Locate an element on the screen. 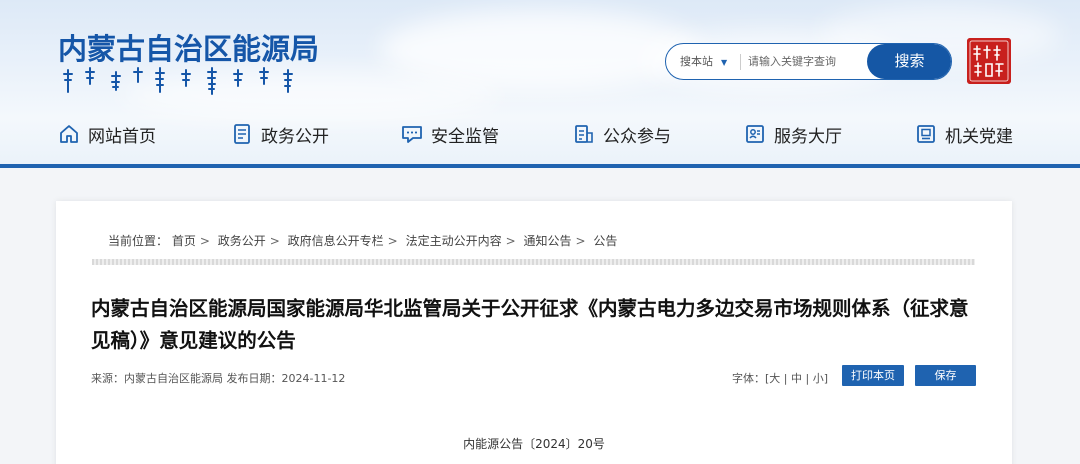 The height and width of the screenshot is (464, 1080). breadcrumb-item-announcement: 公告 is located at coordinates (605, 241).